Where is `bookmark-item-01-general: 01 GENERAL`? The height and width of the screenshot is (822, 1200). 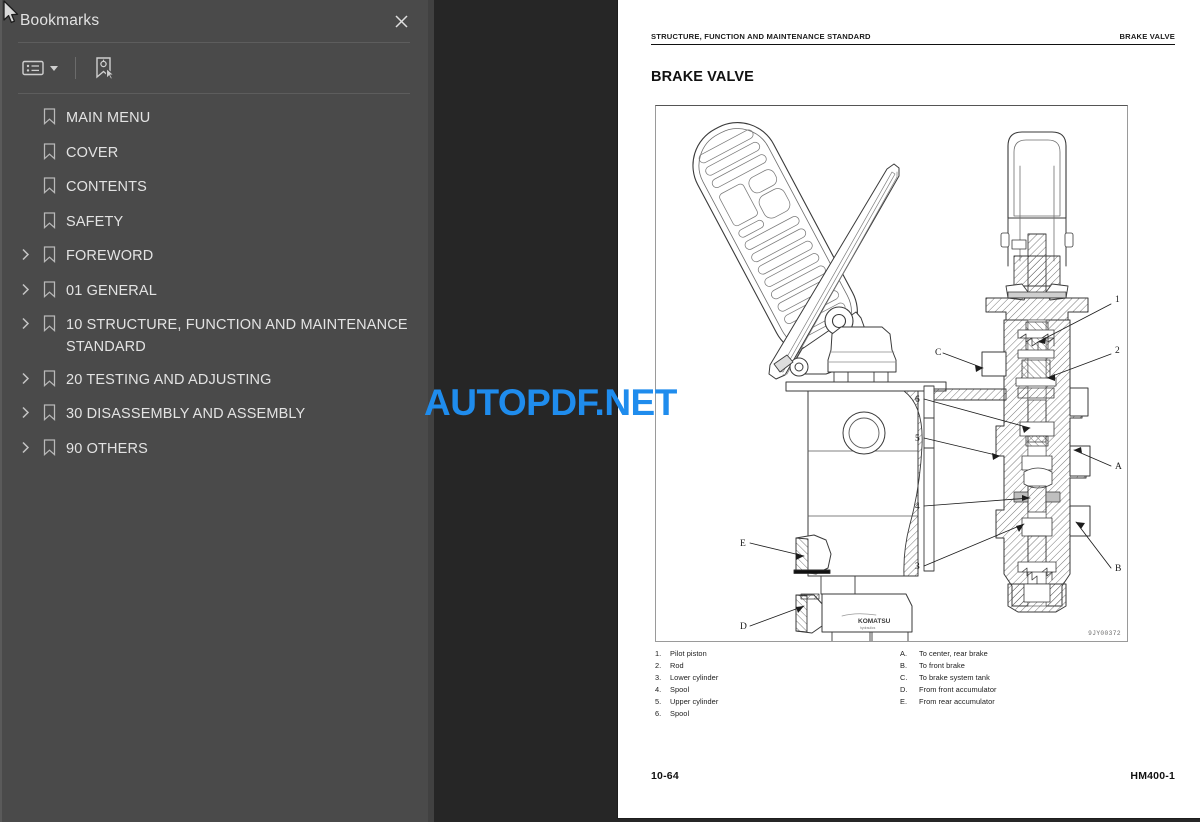
bookmark-item-01-general: 01 GENERAL is located at coordinates (214, 292).